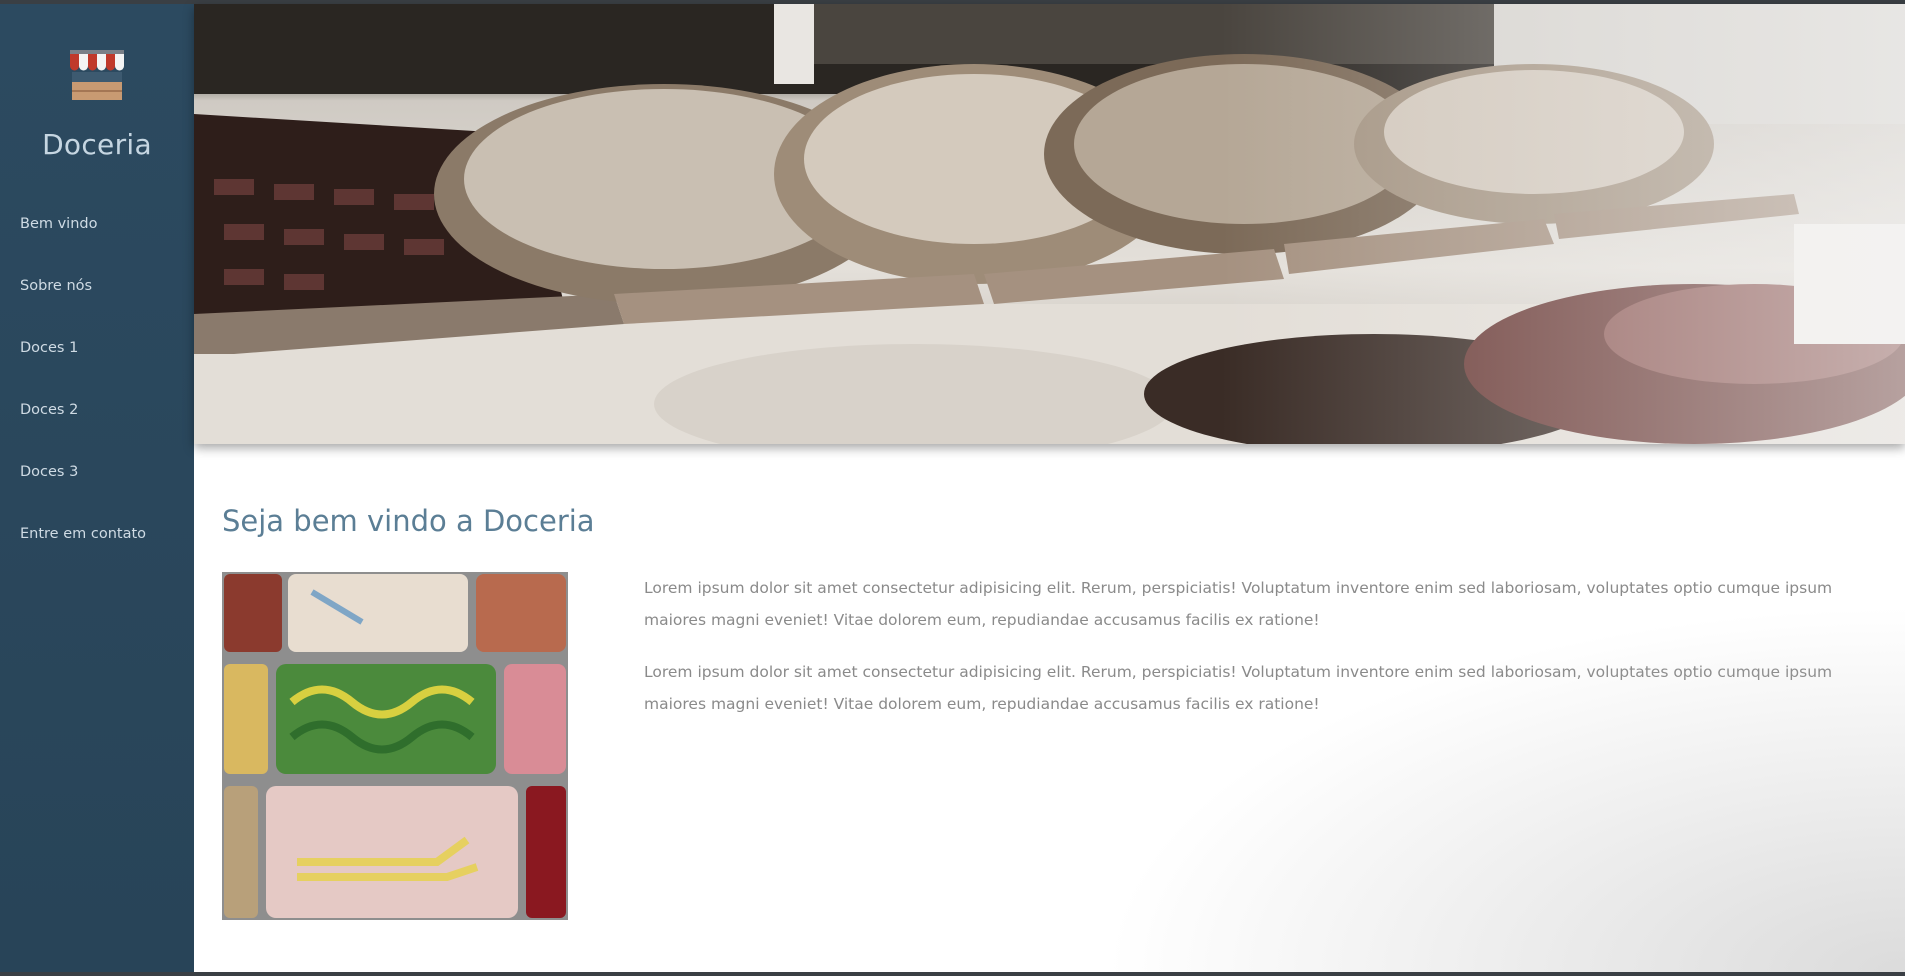 The image size is (1905, 976). Describe the element at coordinates (83, 433) in the screenshot. I see `nav-item-doces-2: Doces 2` at that location.